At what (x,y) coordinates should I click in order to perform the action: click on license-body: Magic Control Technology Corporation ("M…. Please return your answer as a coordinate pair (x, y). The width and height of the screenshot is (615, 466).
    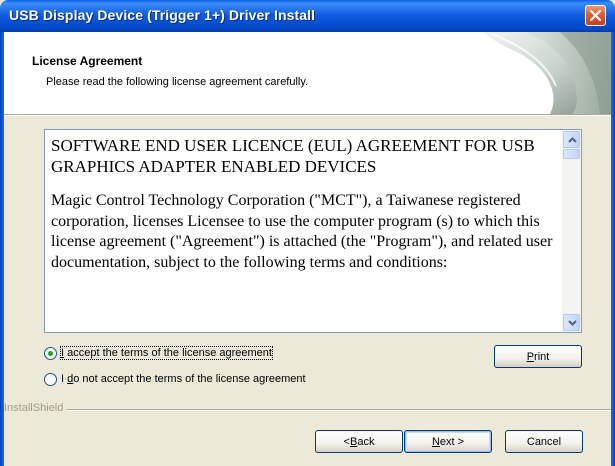
    Looking at the image, I should click on (302, 231).